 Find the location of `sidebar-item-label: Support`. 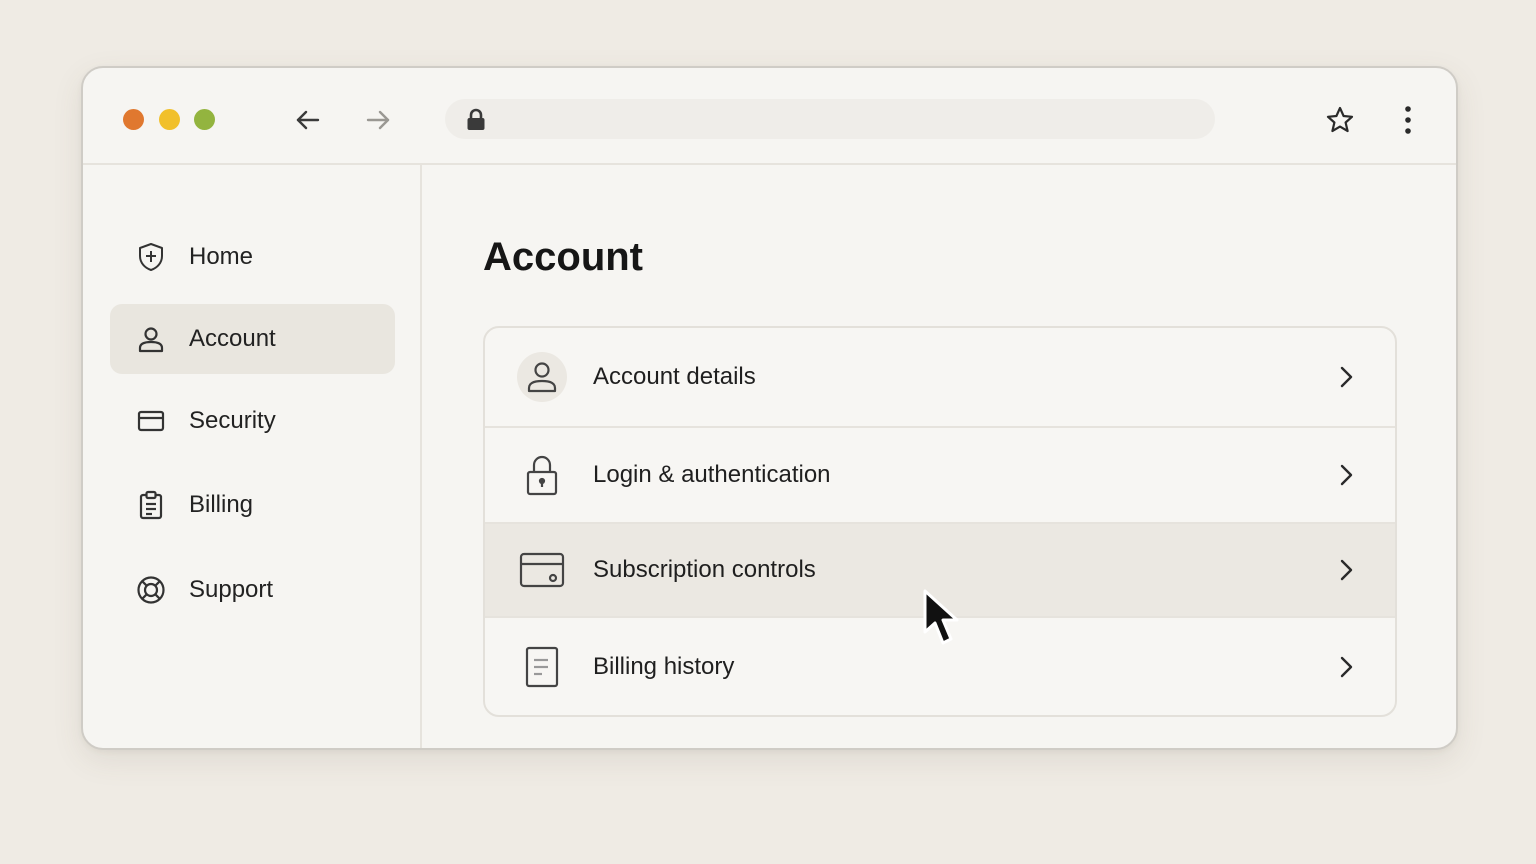

sidebar-item-label: Support is located at coordinates (231, 589).